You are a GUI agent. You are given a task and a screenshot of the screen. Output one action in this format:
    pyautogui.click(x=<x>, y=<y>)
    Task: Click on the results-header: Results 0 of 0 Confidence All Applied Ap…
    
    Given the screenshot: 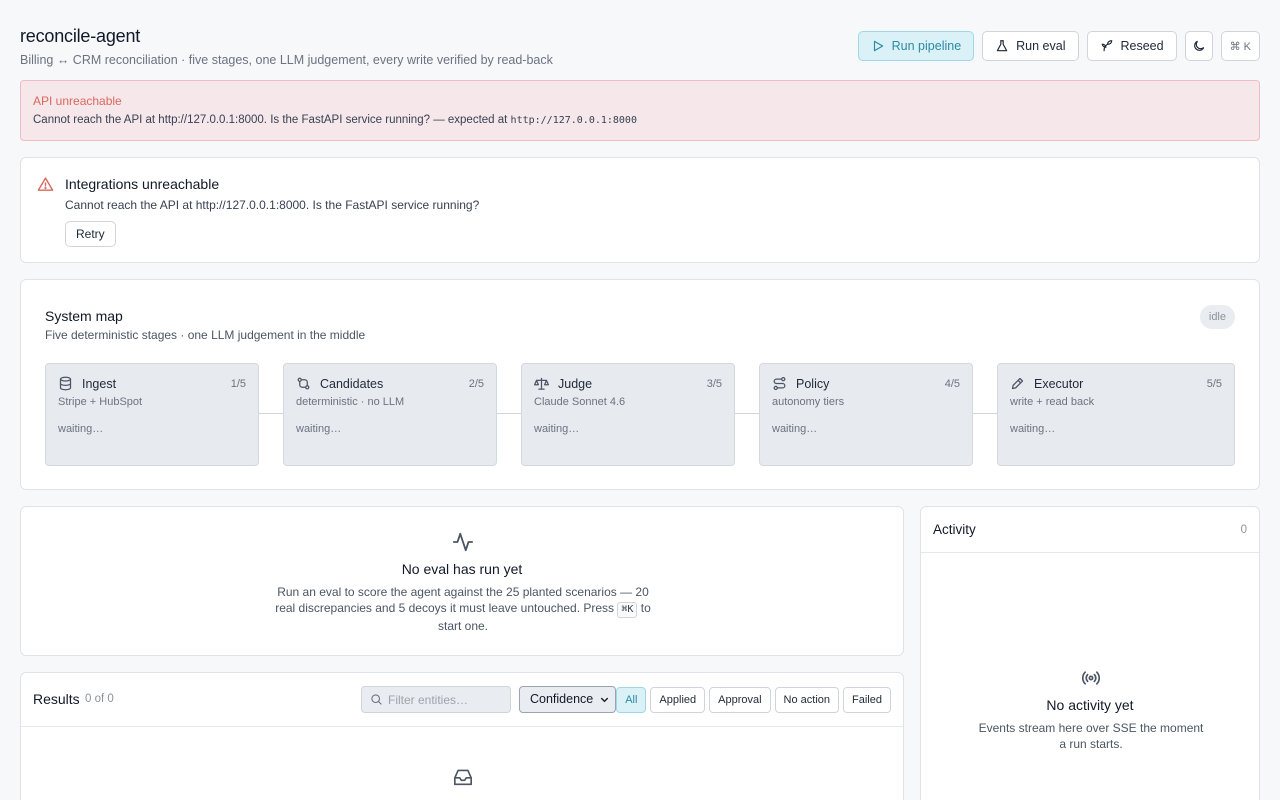 What is the action you would take?
    pyautogui.click(x=462, y=700)
    